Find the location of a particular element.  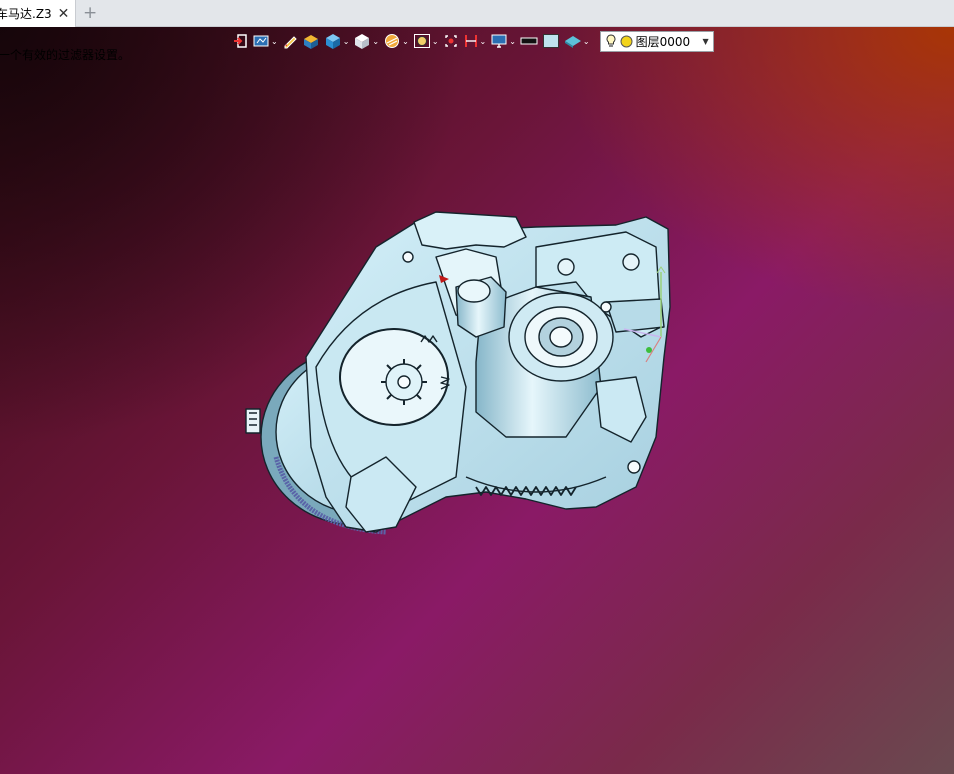

layer-dropdown: 图层0000 ▼ is located at coordinates (656, 41).